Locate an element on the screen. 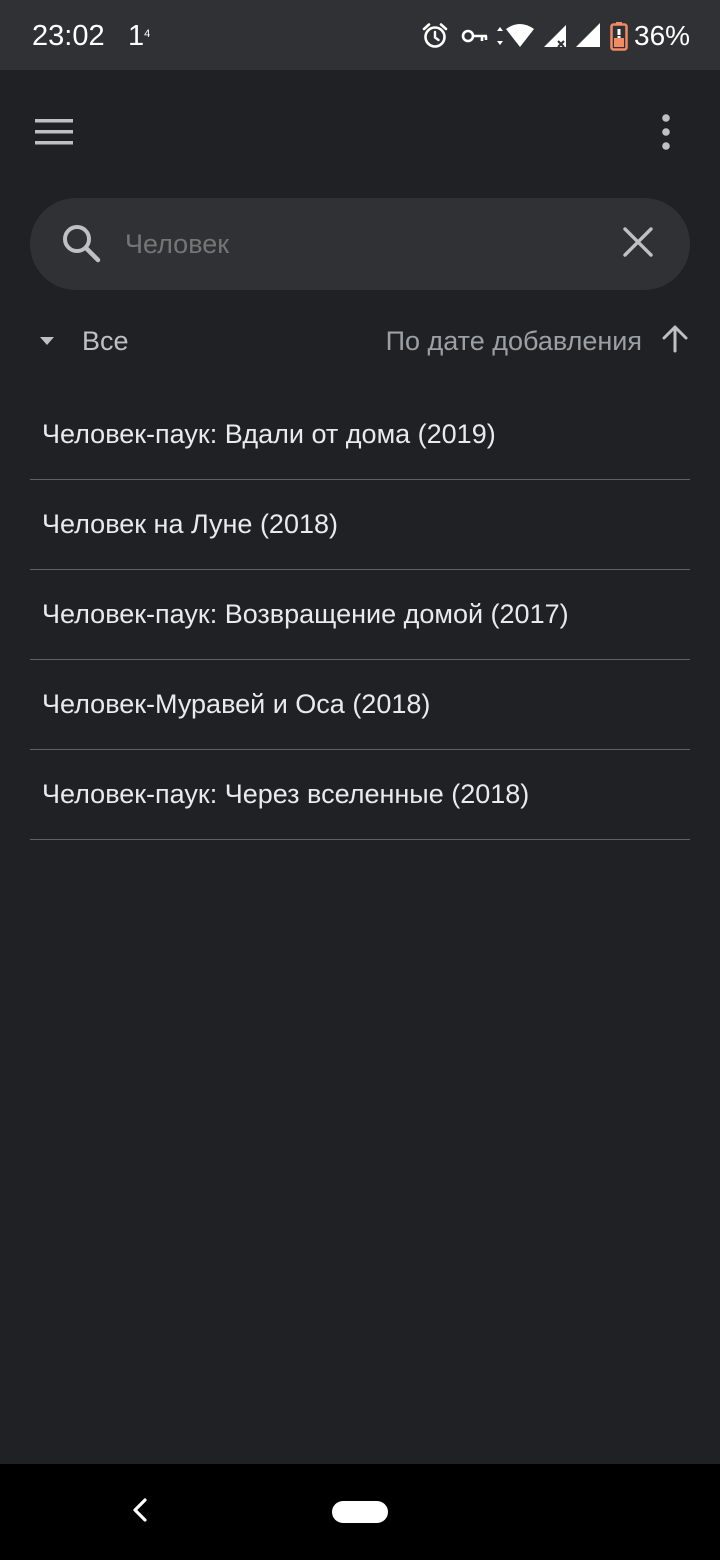 The width and height of the screenshot is (720, 1560). battery-icon is located at coordinates (619, 36).